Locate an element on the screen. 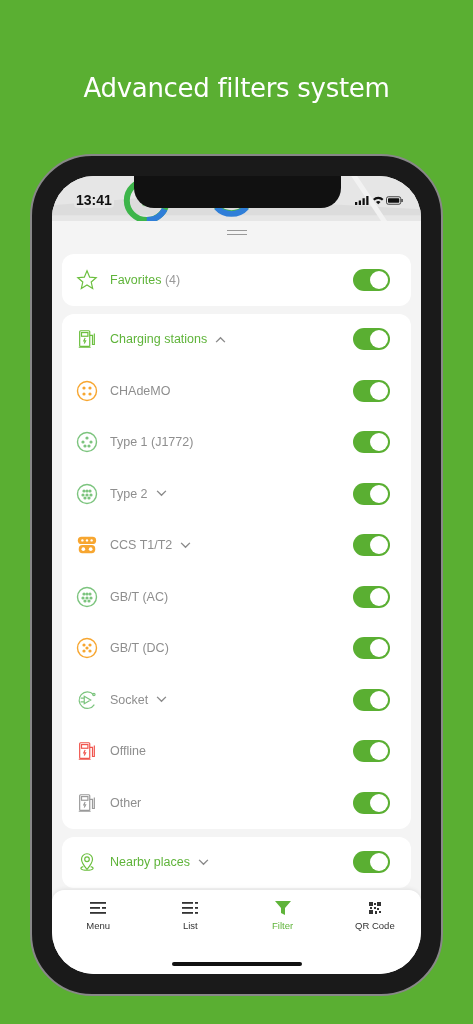 The height and width of the screenshot is (1024, 473). filter-option: Type 2 is located at coordinates (129, 493).